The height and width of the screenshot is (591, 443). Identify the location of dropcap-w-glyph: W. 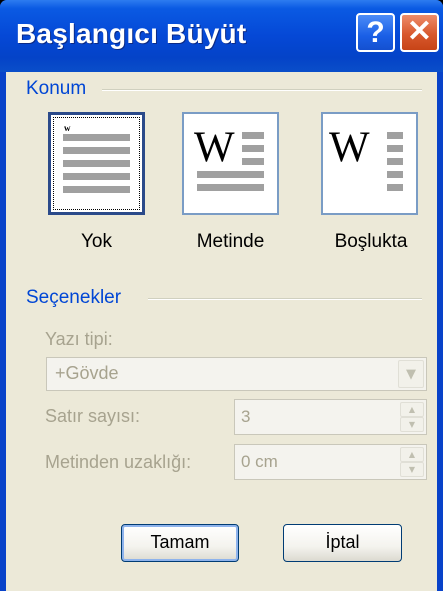
(214, 147).